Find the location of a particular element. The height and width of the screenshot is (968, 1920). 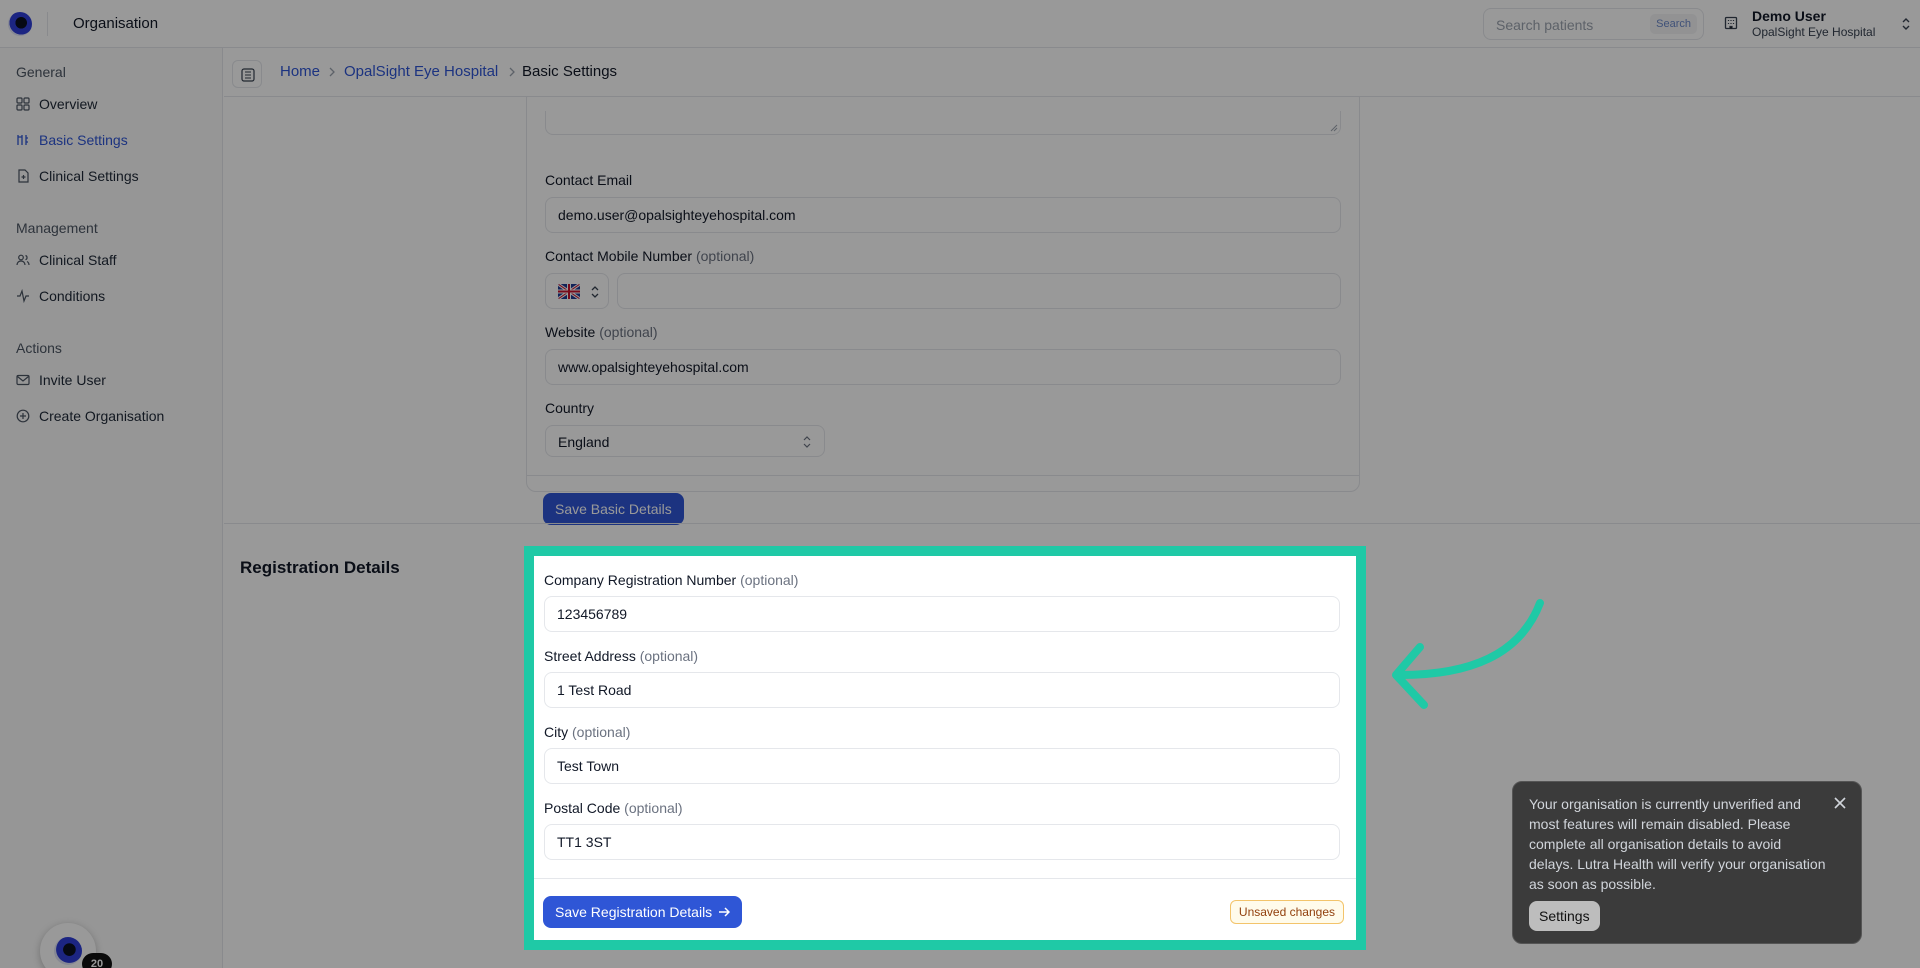

search-input is located at coordinates (1571, 25).